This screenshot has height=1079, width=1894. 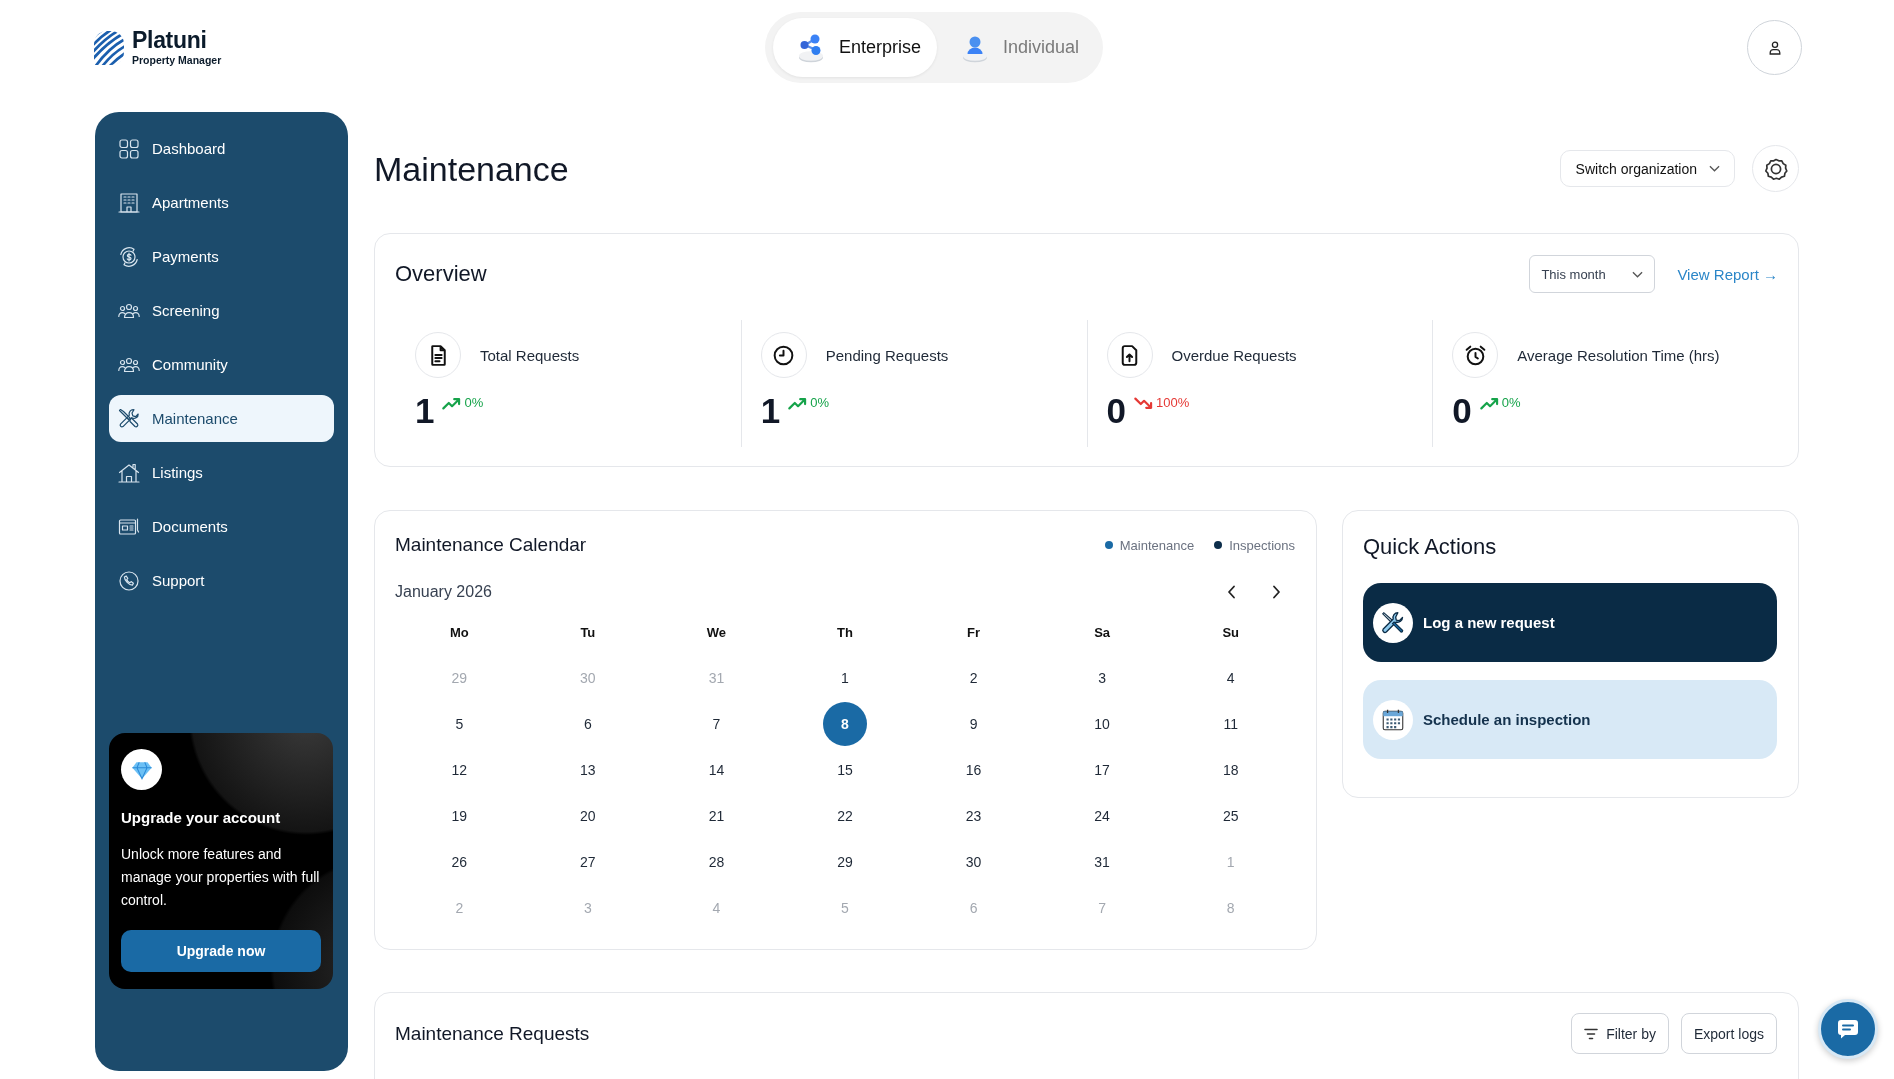 I want to click on stat-label: Total Requests, so click(x=530, y=355).